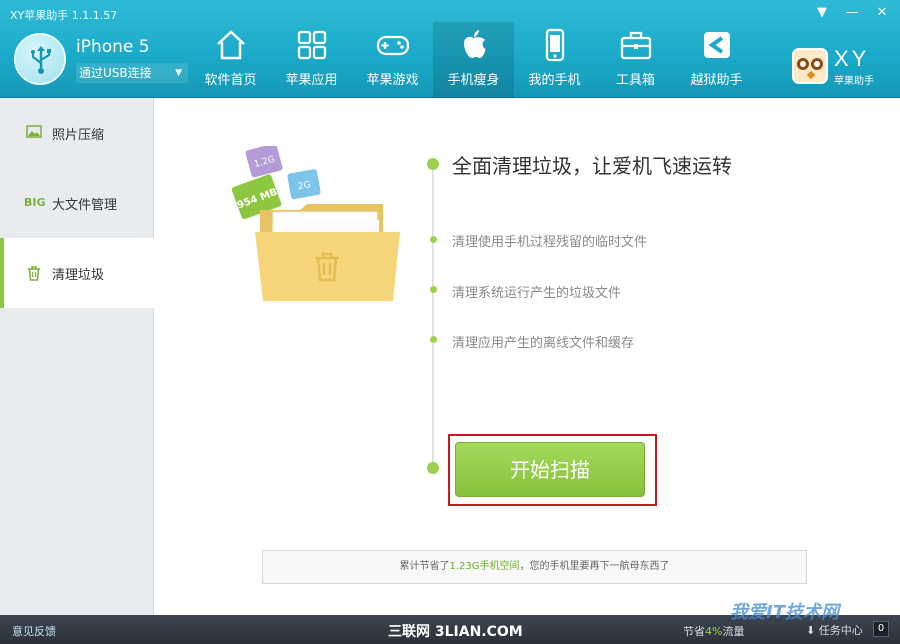 The height and width of the screenshot is (644, 900). Describe the element at coordinates (594, 566) in the screenshot. I see `stats-suffix: ，您的手机里要再下一航母东西了` at that location.